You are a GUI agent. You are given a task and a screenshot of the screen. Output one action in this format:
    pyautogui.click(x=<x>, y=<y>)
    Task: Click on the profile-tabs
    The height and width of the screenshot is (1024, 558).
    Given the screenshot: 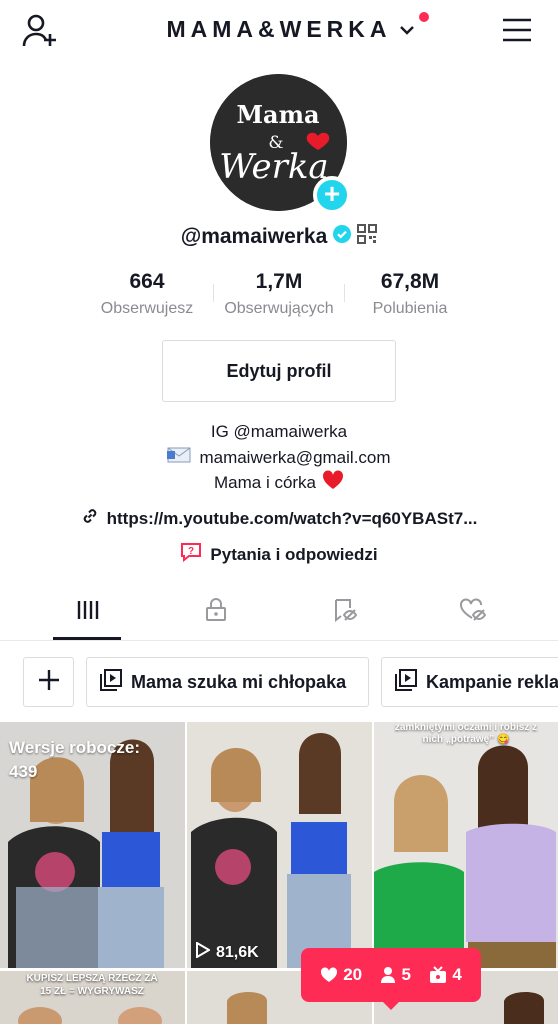 What is the action you would take?
    pyautogui.click(x=279, y=612)
    